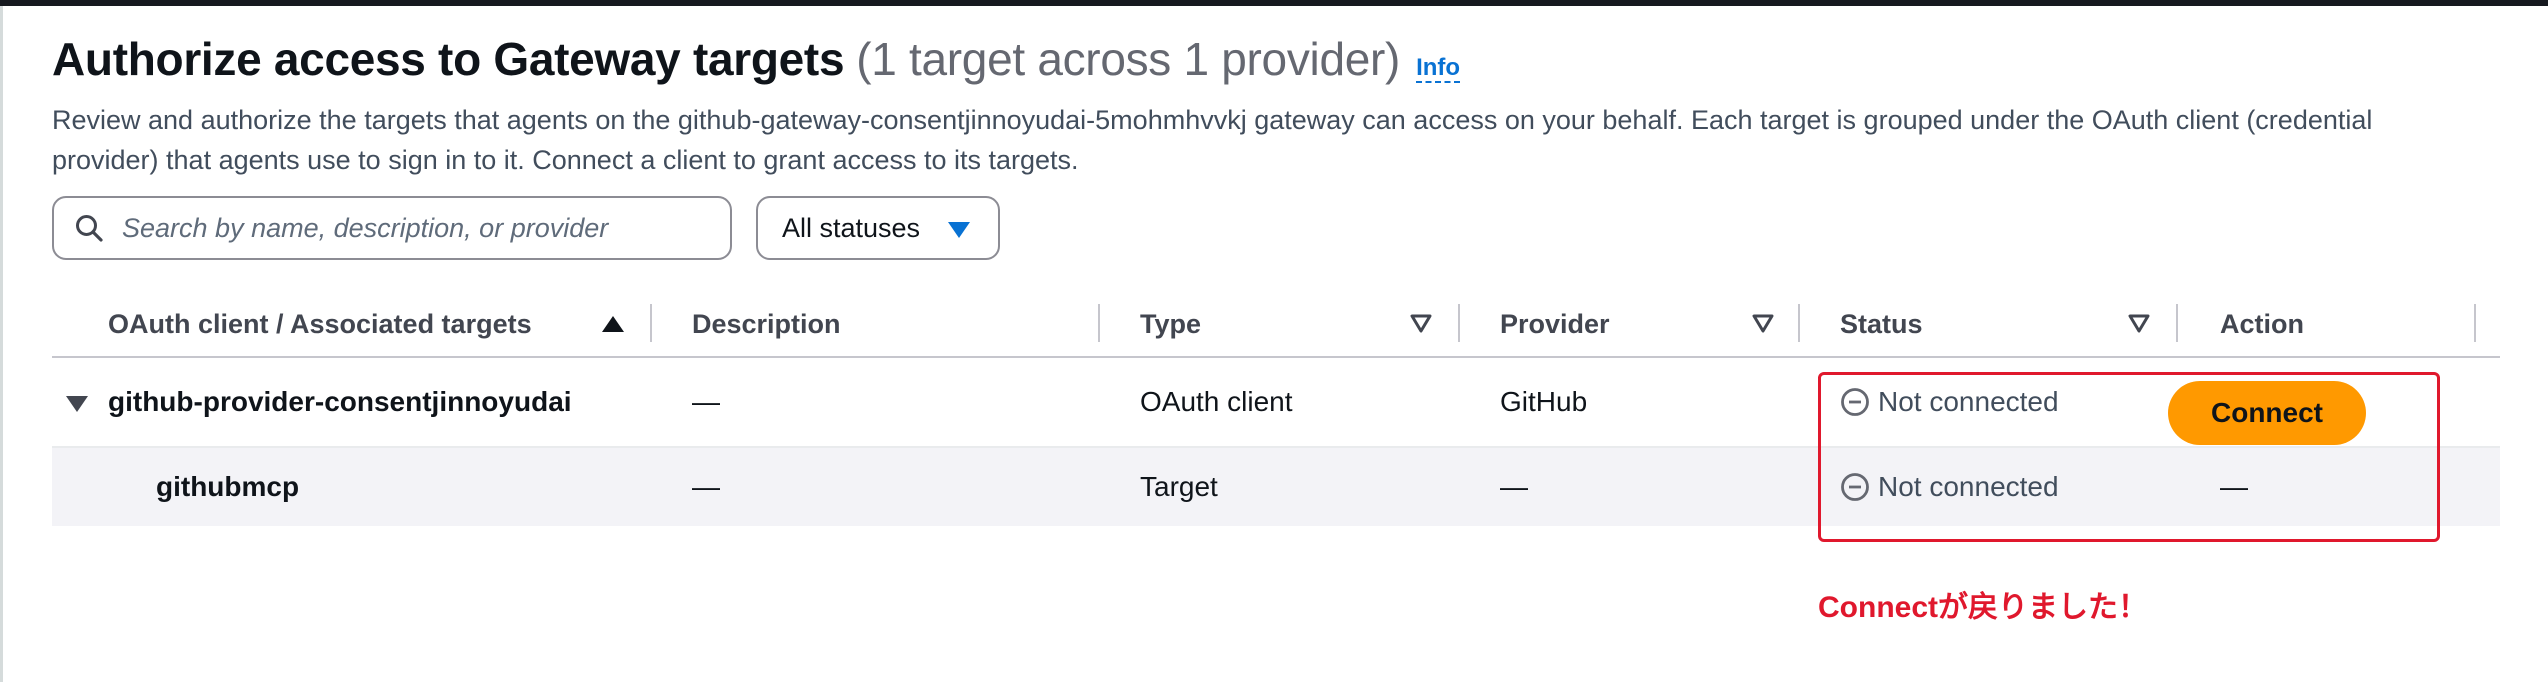  What do you see at coordinates (851, 227) in the screenshot?
I see `status-filter-value: All statuses` at bounding box center [851, 227].